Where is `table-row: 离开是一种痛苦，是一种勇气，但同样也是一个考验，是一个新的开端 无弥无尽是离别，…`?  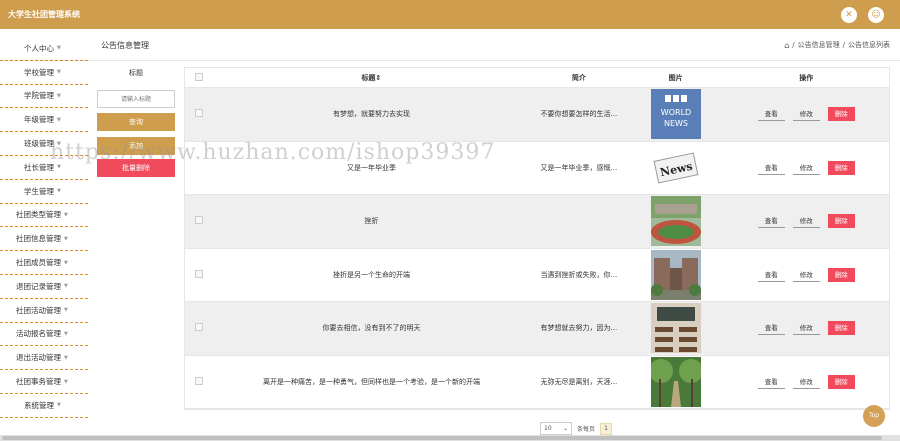 table-row: 离开是一种痛苦，是一种勇气，但同样也是一个考验，是一个新的开端 无弥无尽是离别，… is located at coordinates (537, 382).